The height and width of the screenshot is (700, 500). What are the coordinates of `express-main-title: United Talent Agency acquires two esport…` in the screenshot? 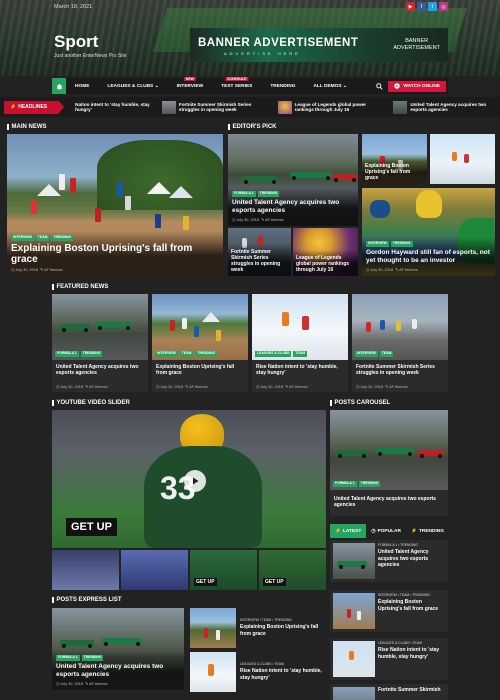 It's located at (118, 671).